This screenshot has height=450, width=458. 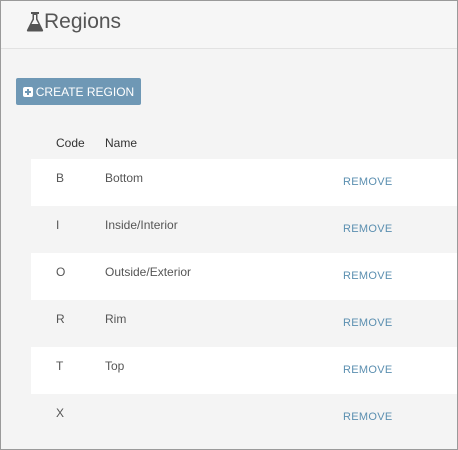 What do you see at coordinates (244, 370) in the screenshot?
I see `table-row: T Top REMOVE` at bounding box center [244, 370].